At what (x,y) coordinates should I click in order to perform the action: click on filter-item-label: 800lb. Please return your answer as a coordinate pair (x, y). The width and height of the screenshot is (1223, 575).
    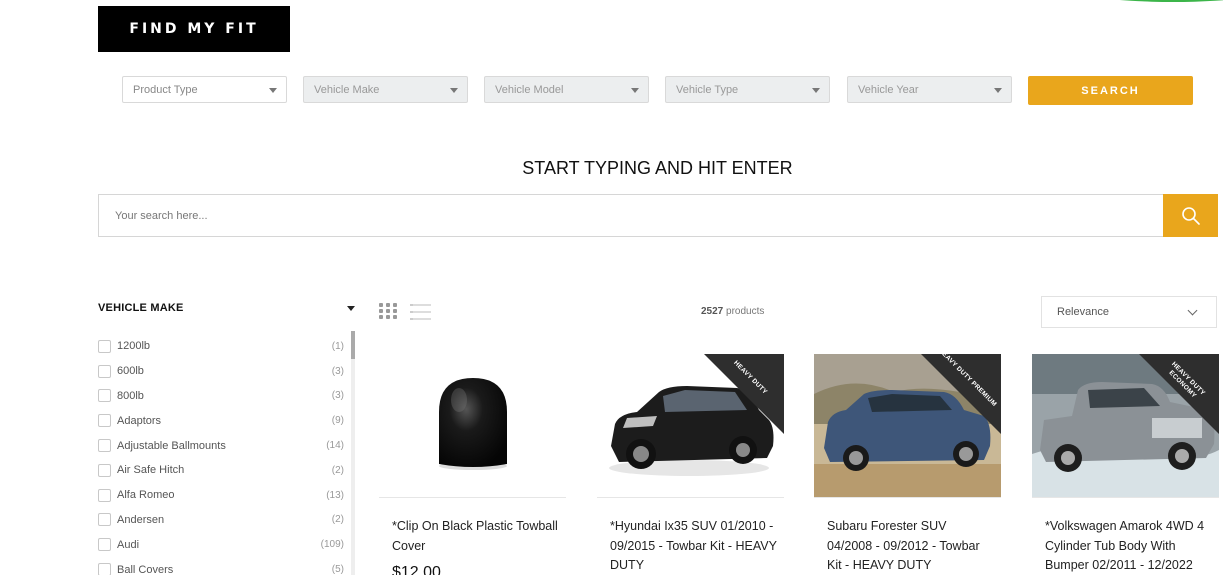
    Looking at the image, I should click on (130, 395).